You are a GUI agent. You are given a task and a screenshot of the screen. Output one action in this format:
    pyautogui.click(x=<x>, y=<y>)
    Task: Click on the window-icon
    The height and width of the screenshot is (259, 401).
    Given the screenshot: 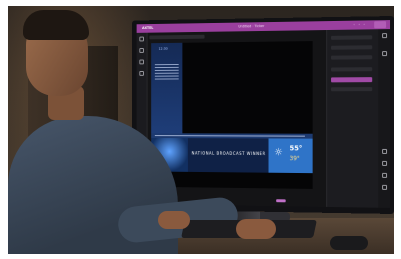 What is the action you would take?
    pyautogui.click(x=385, y=151)
    